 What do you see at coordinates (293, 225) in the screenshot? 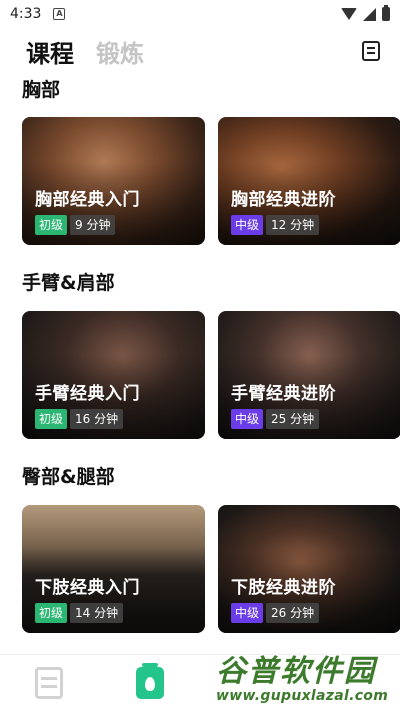
I see `duration-badge: 12 分钟` at bounding box center [293, 225].